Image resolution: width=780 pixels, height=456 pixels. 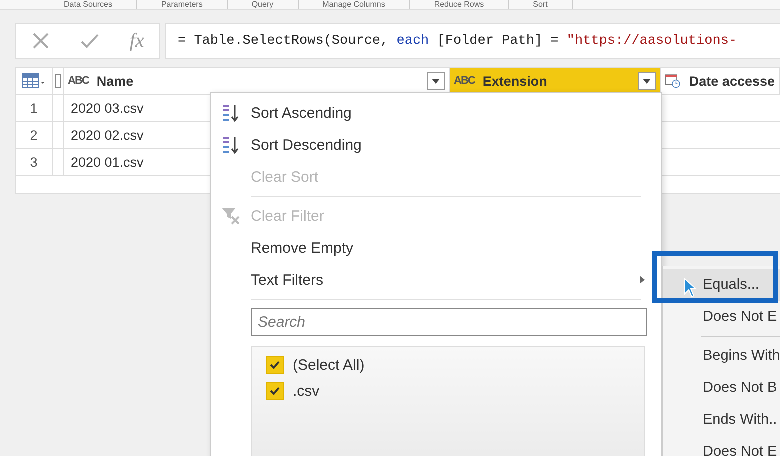 I want to click on formula-field: = Table.SelectRows(Source, each [Folder Path] = "https://aasolutions-, so click(x=472, y=41).